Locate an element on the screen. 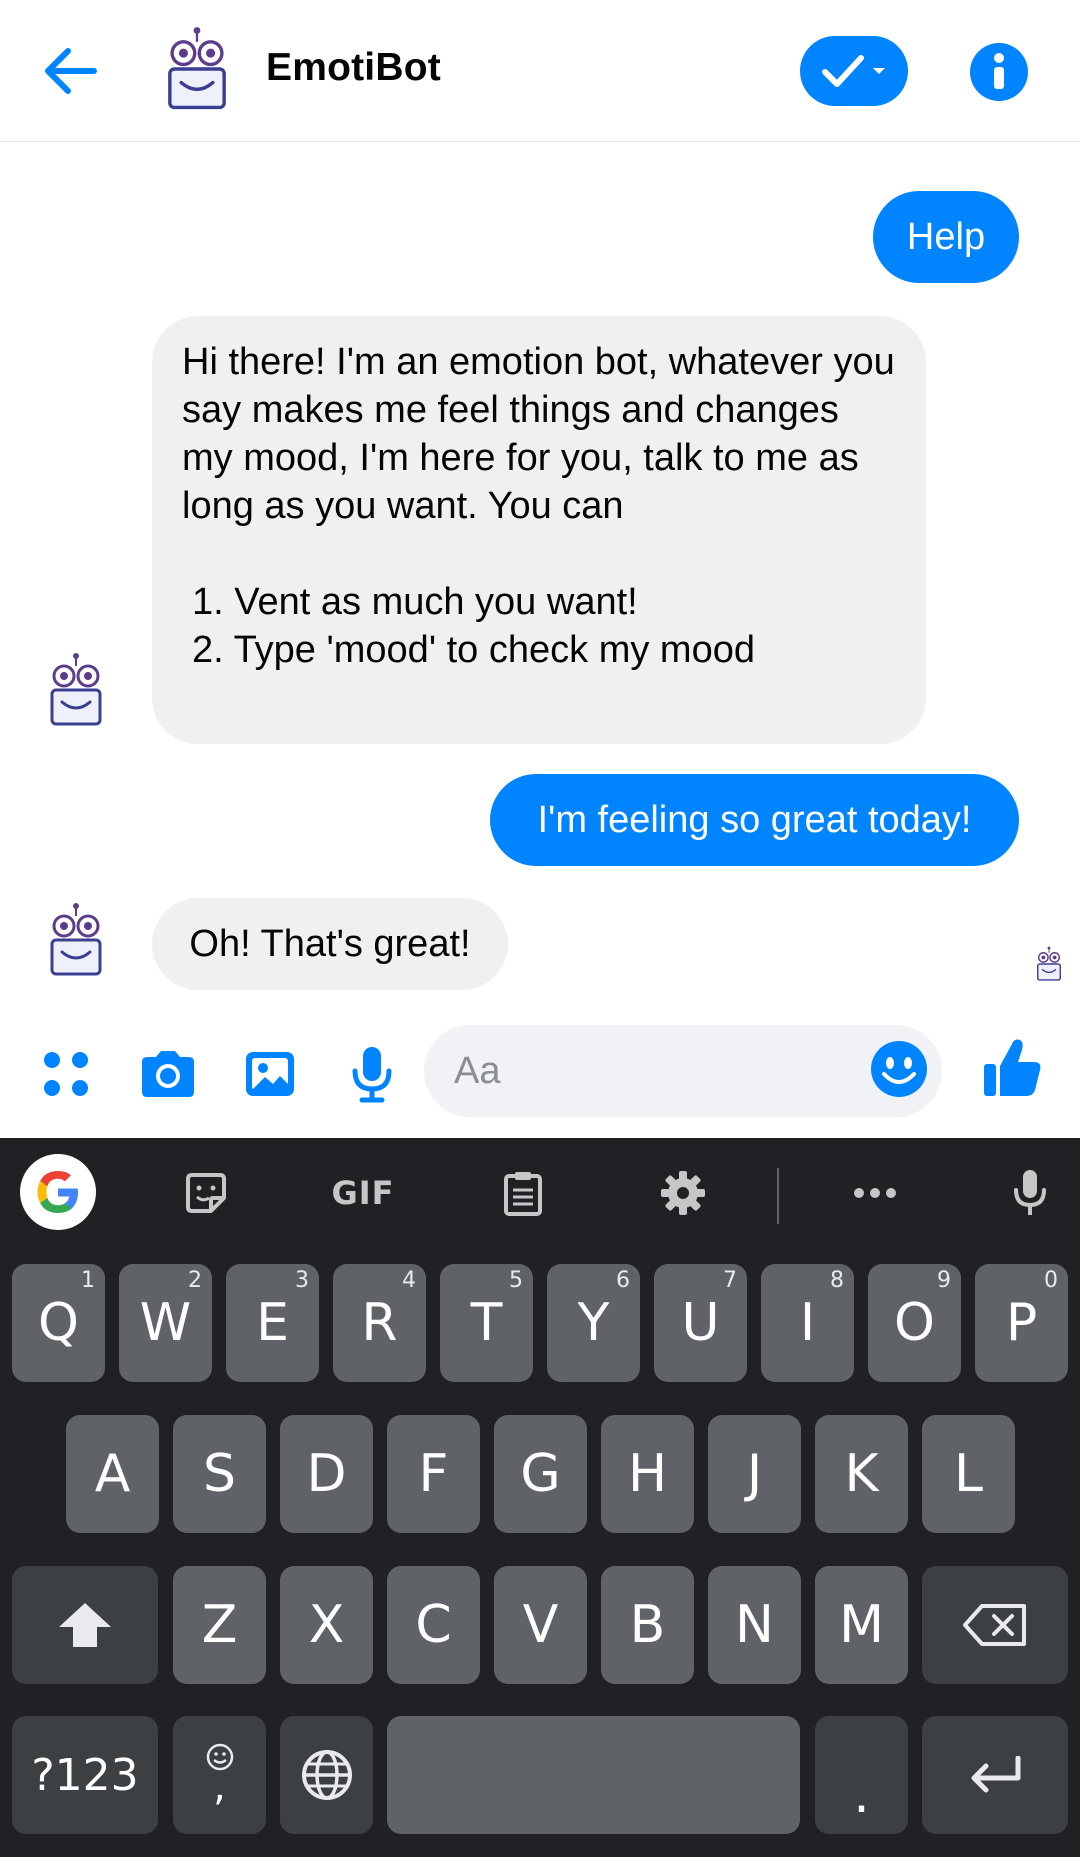  key-hint: 1 is located at coordinates (88, 1280).